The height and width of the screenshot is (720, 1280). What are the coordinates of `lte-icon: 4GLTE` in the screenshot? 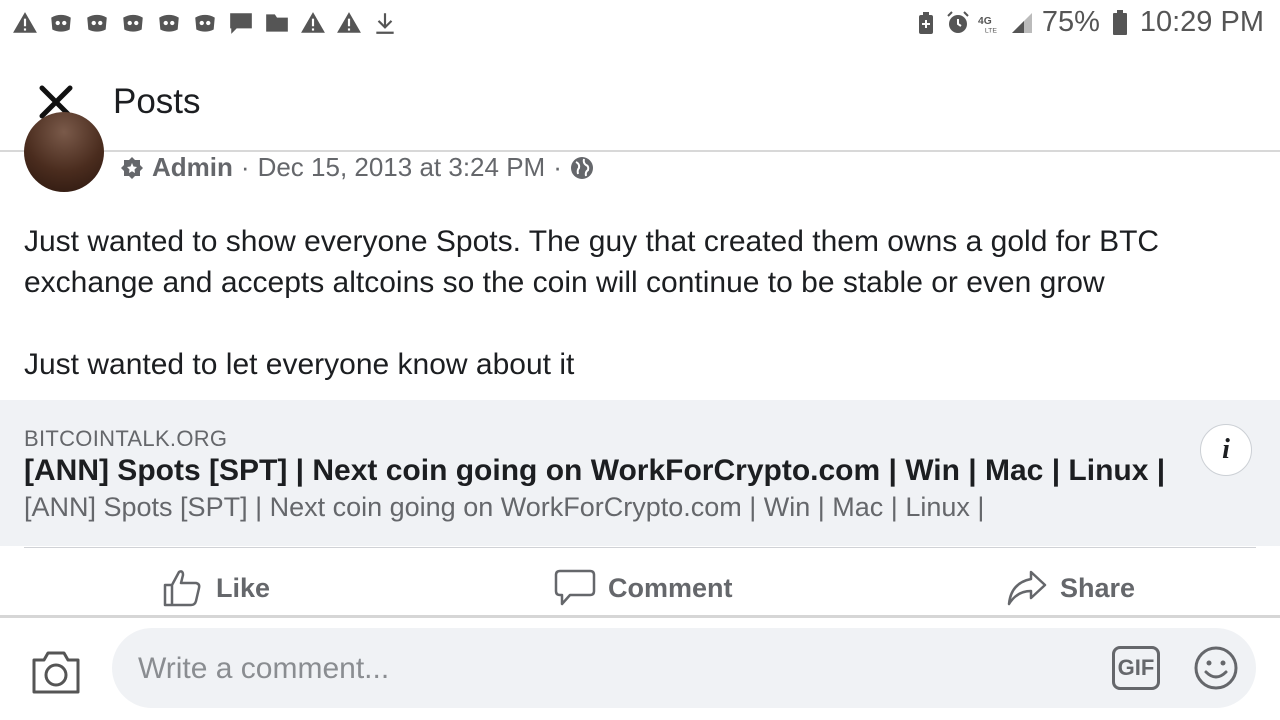 It's located at (987, 24).